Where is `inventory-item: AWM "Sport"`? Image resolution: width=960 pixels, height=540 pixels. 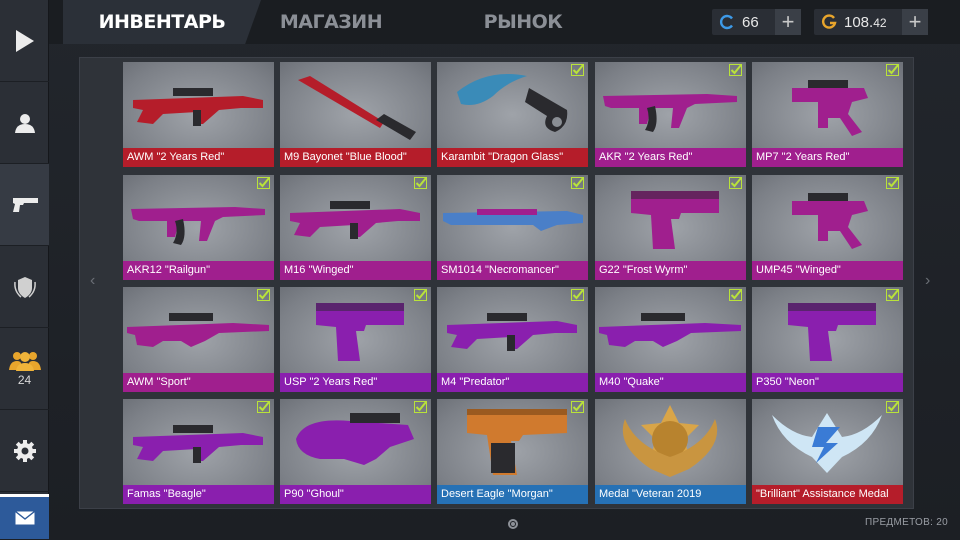
inventory-item: AWM "Sport" is located at coordinates (198, 339).